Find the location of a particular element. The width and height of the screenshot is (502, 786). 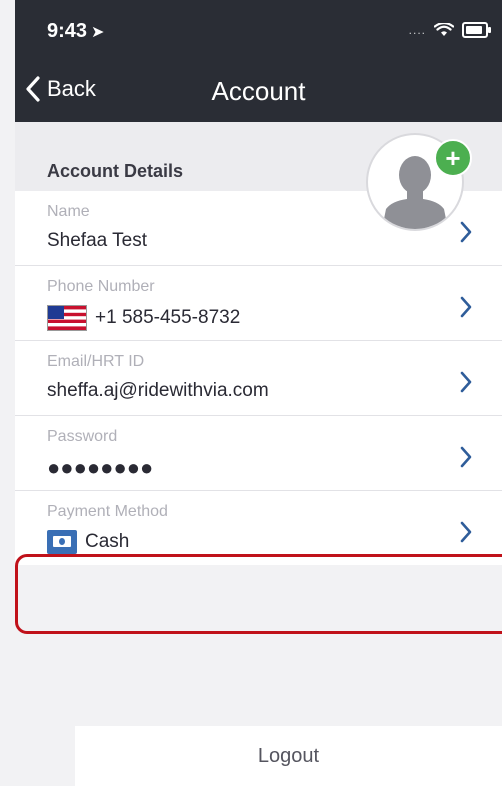

payment-method-row: Payment Method Cash is located at coordinates (258, 528).